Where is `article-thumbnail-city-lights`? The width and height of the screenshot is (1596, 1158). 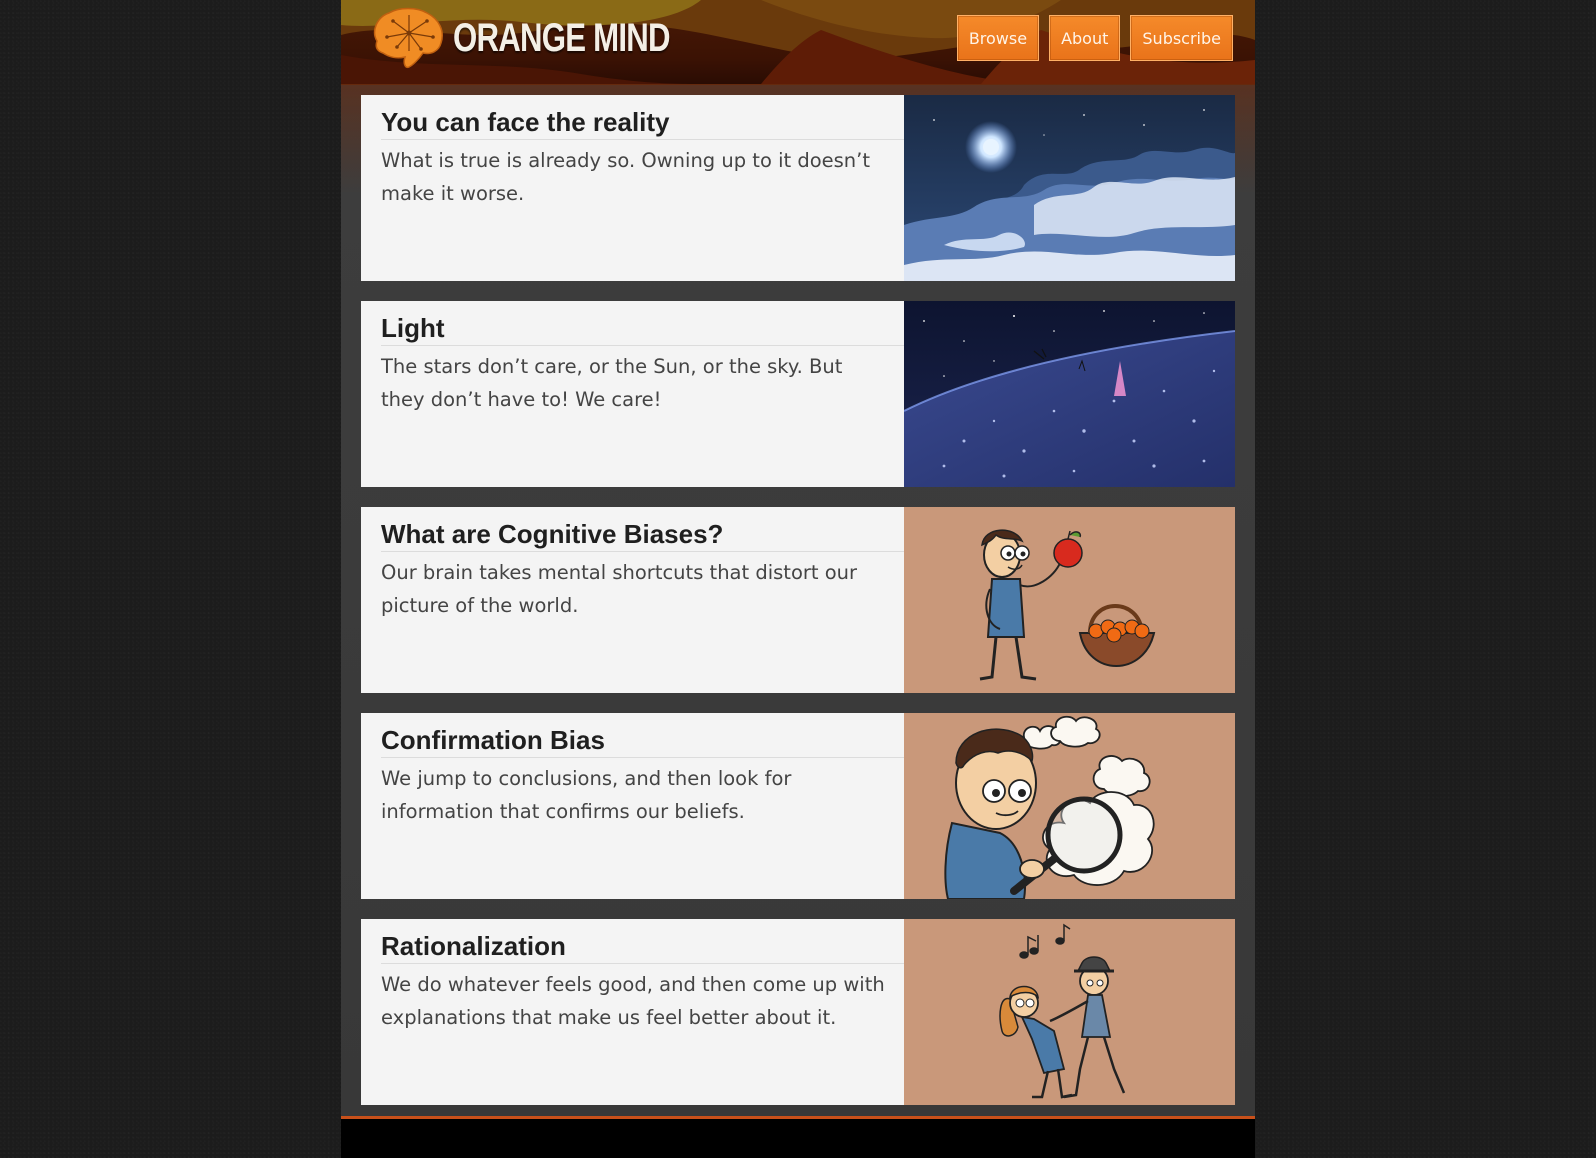 article-thumbnail-city-lights is located at coordinates (1069, 394).